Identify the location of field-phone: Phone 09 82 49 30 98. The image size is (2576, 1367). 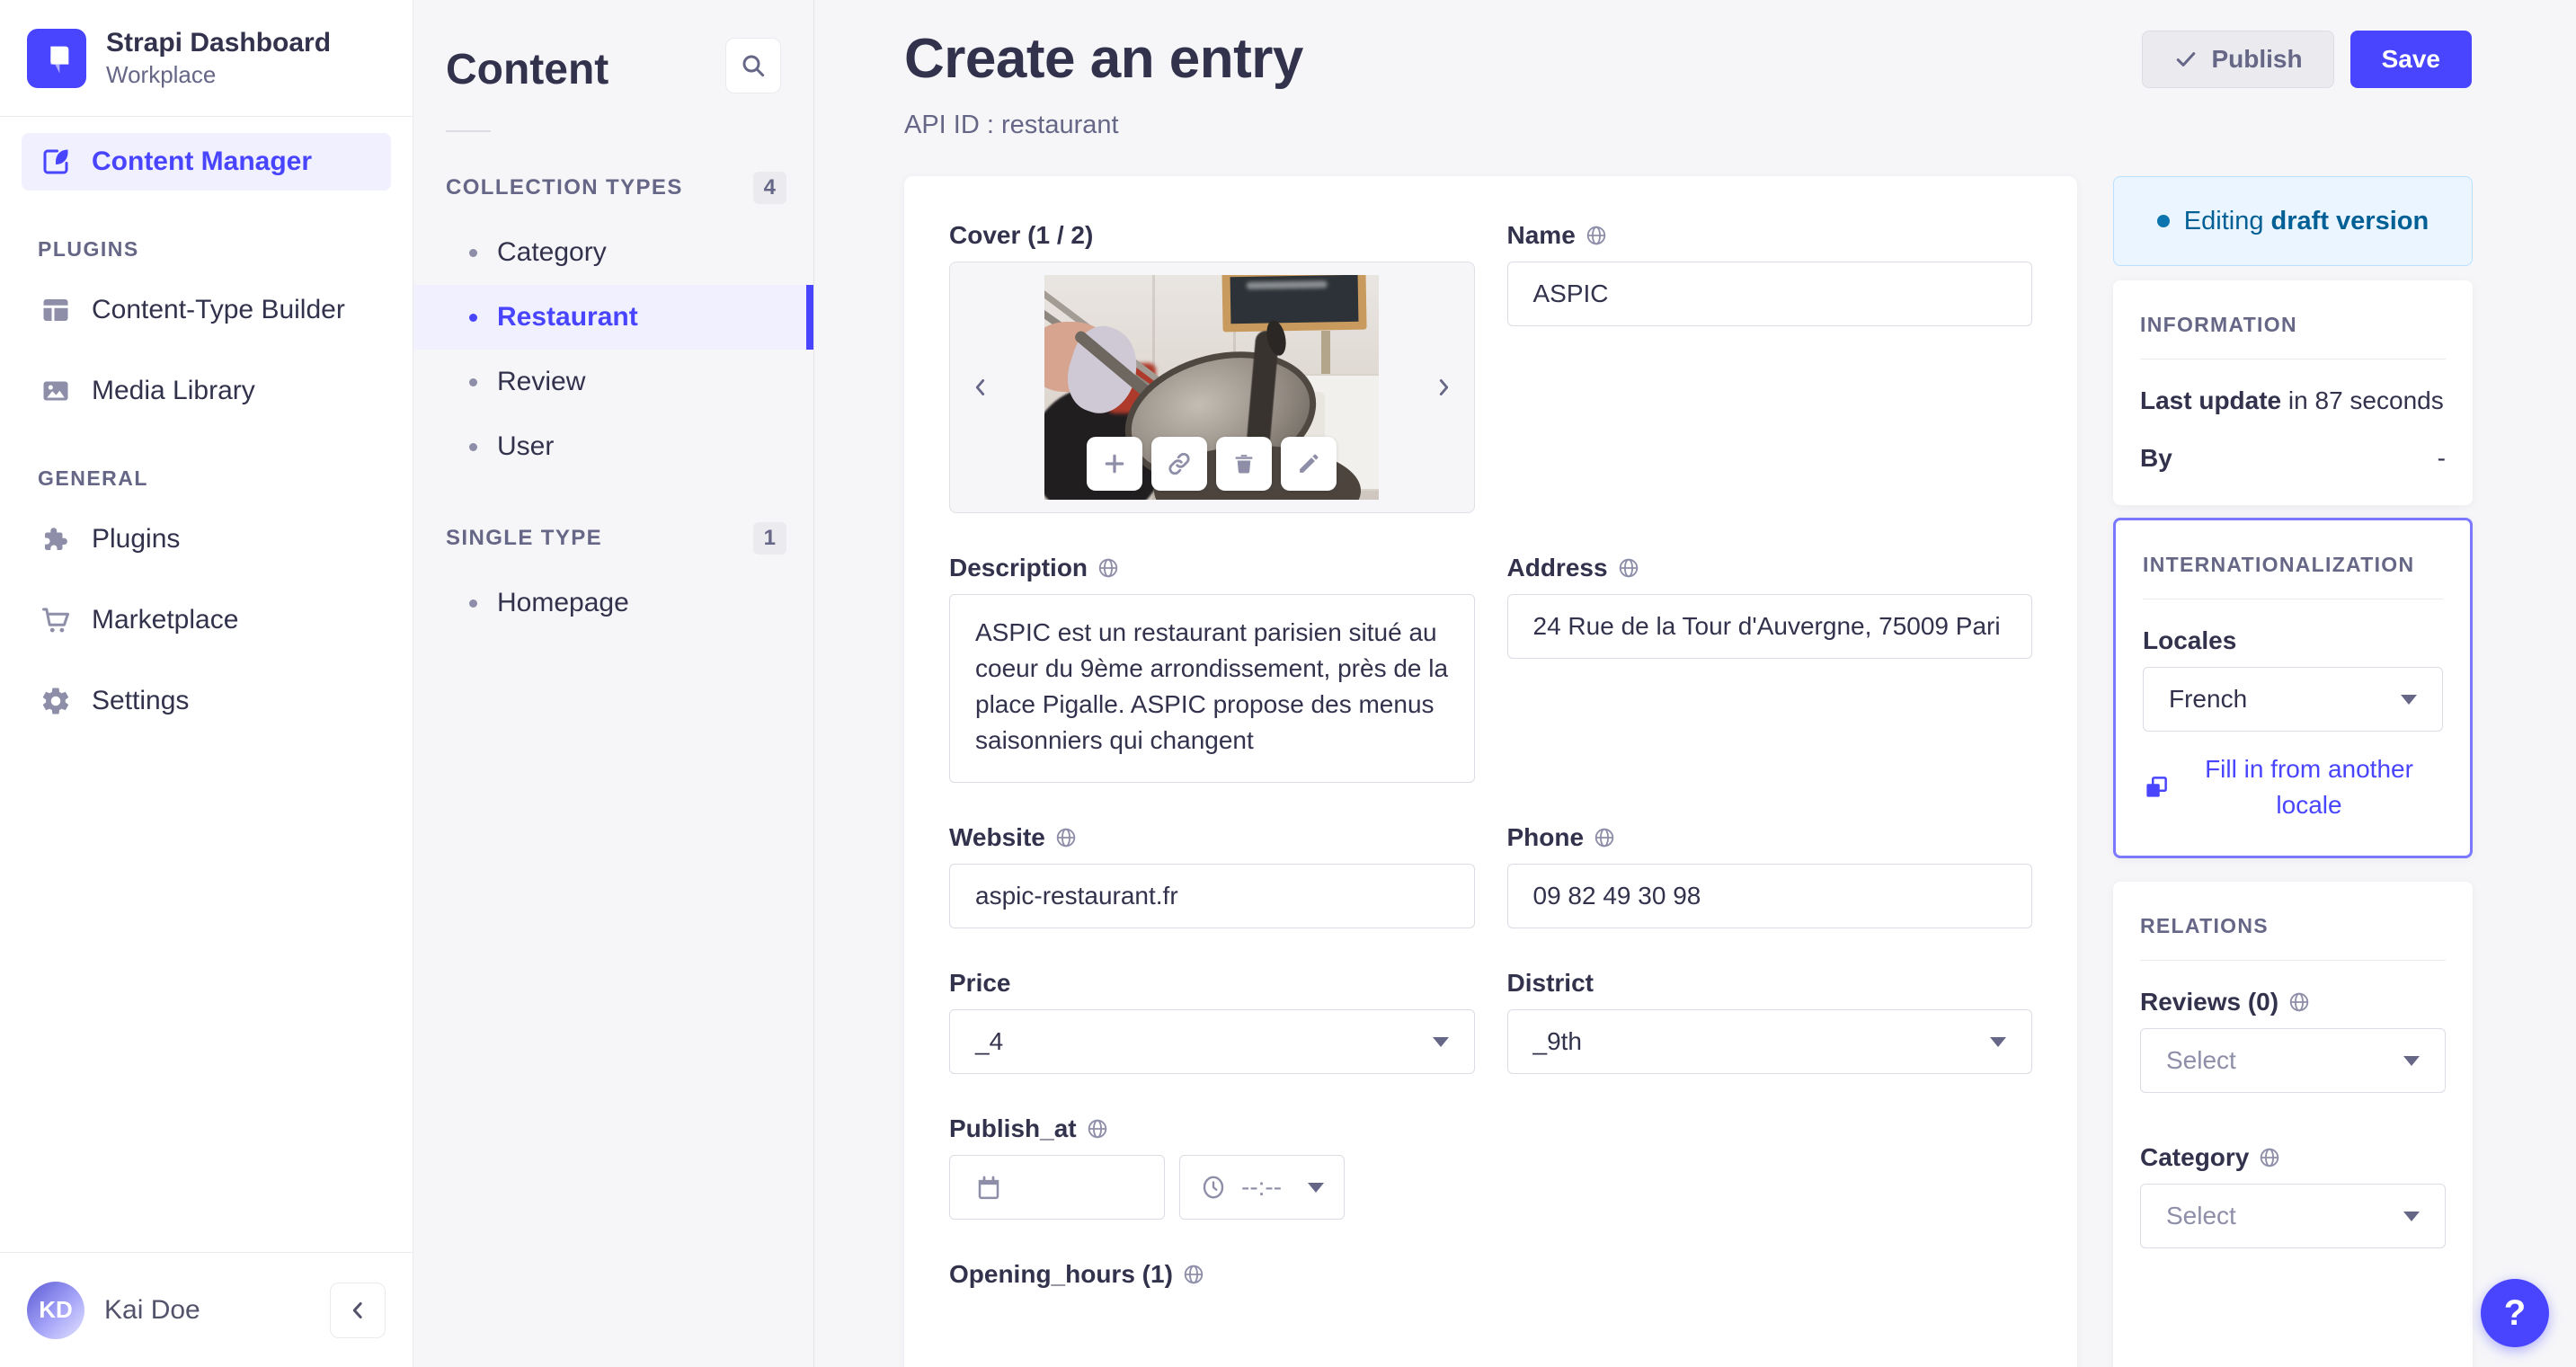
(1769, 875).